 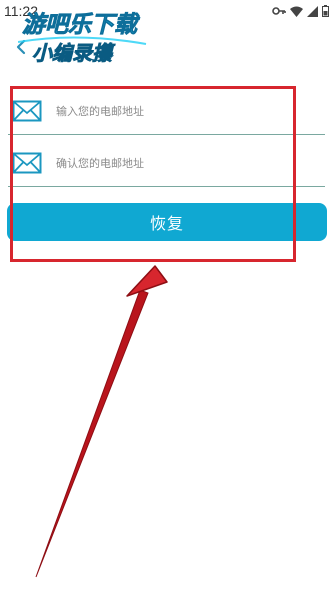 I want to click on back-button, so click(x=21, y=47).